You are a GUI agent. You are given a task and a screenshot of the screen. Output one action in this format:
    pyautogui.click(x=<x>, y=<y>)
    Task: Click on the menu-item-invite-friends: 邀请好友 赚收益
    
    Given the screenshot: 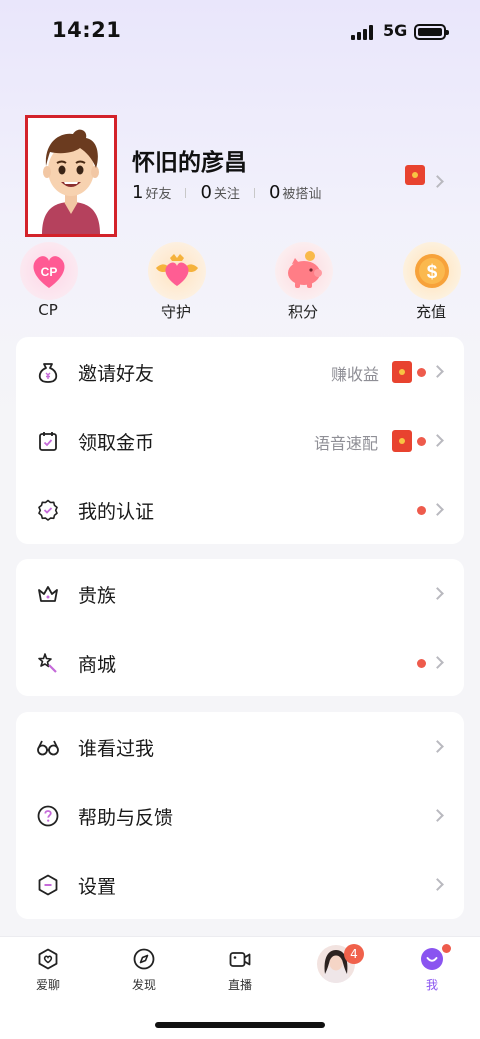 What is the action you would take?
    pyautogui.click(x=240, y=371)
    